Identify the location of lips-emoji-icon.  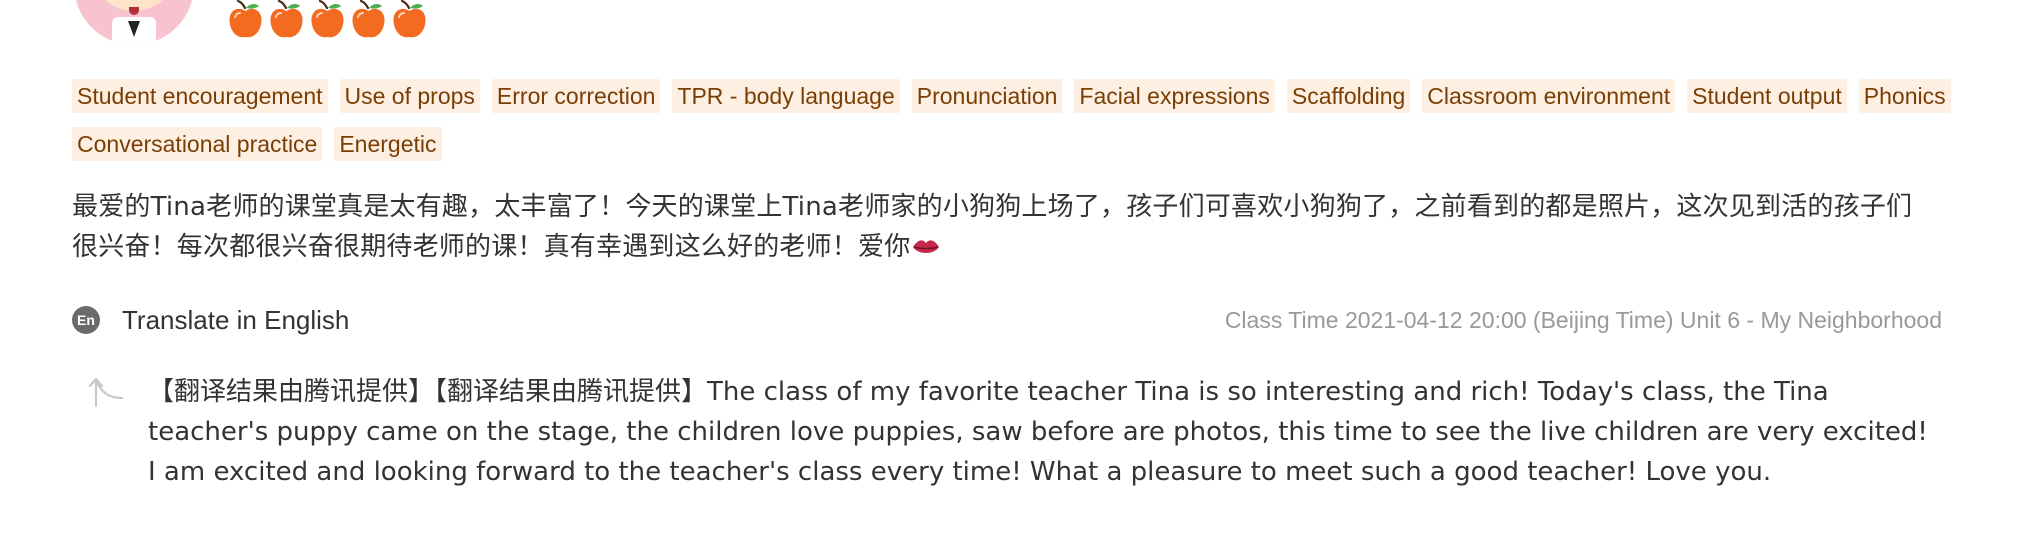
(926, 246).